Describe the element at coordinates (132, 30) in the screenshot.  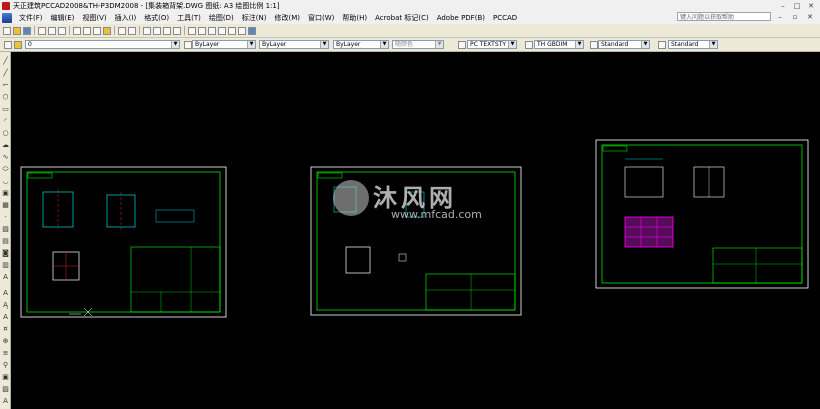
I see `redo-icon` at that location.